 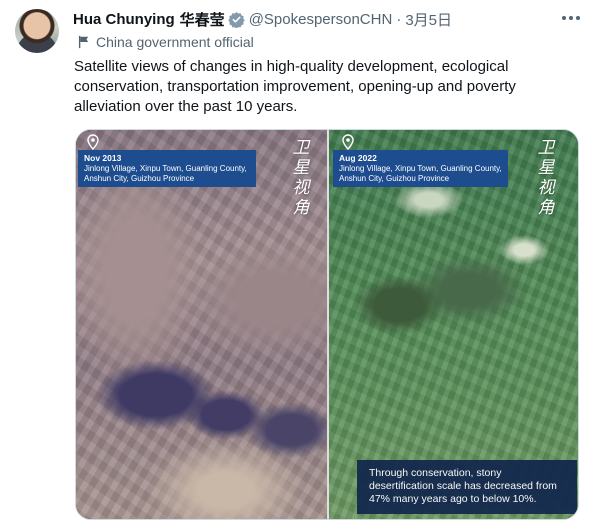 I want to click on flag-icon, so click(x=83, y=42).